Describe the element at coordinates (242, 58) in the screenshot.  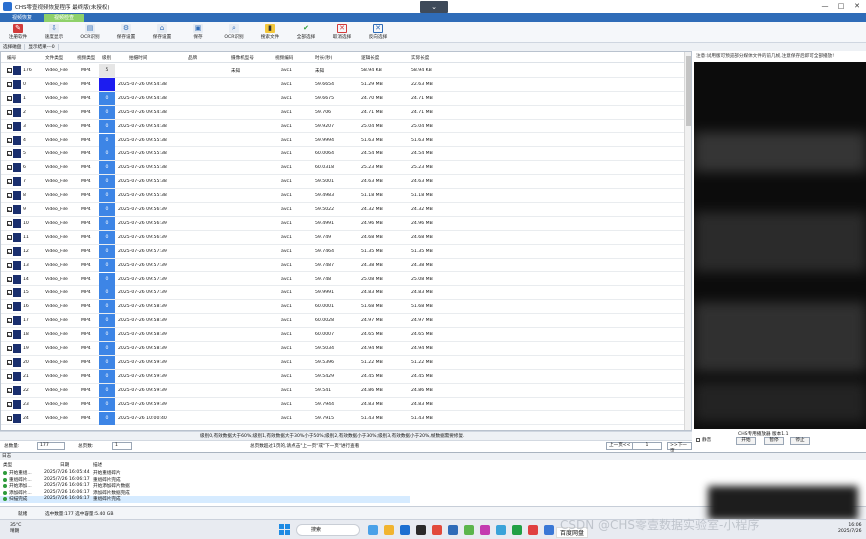
I see `col-model: 摄像机型号` at that location.